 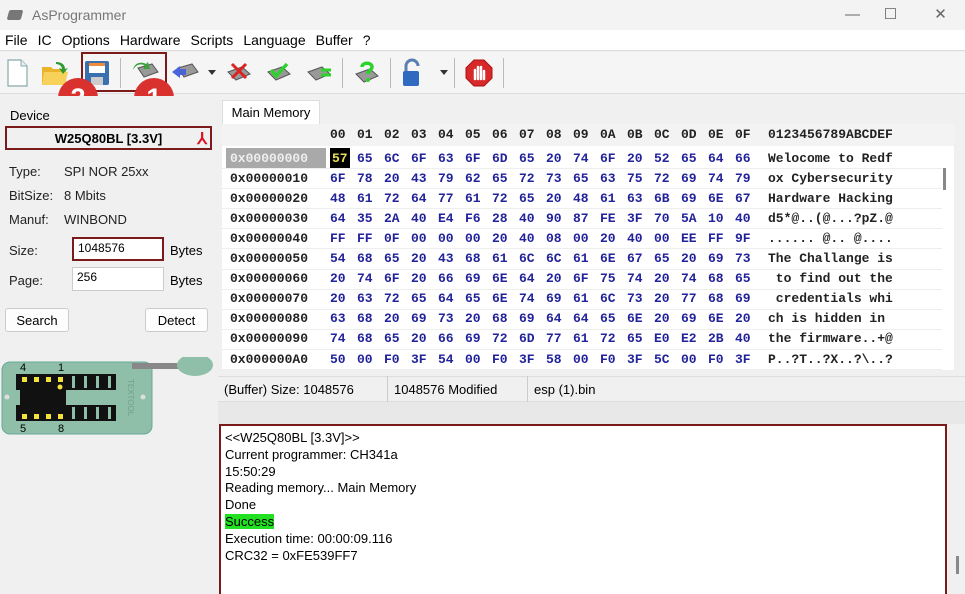 I want to click on menu-language: Language, so click(x=274, y=40).